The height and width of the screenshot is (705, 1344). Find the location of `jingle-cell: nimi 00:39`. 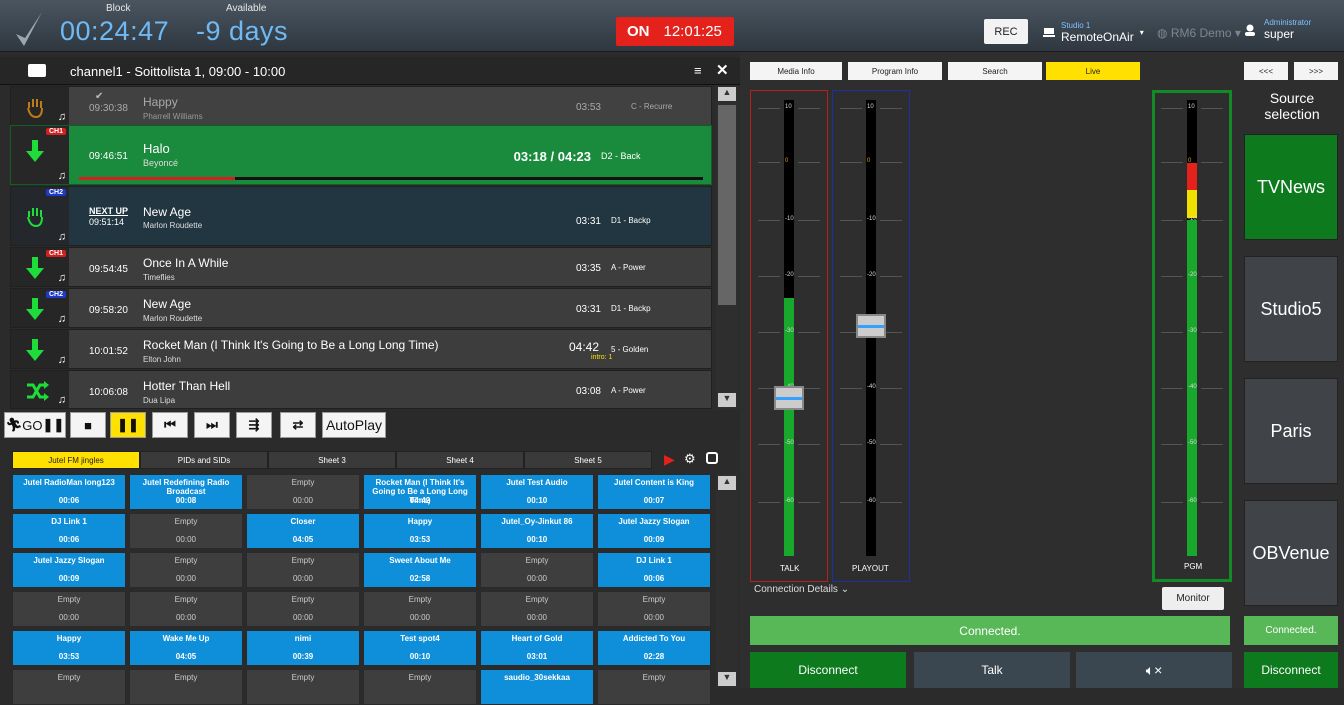

jingle-cell: nimi 00:39 is located at coordinates (303, 648).